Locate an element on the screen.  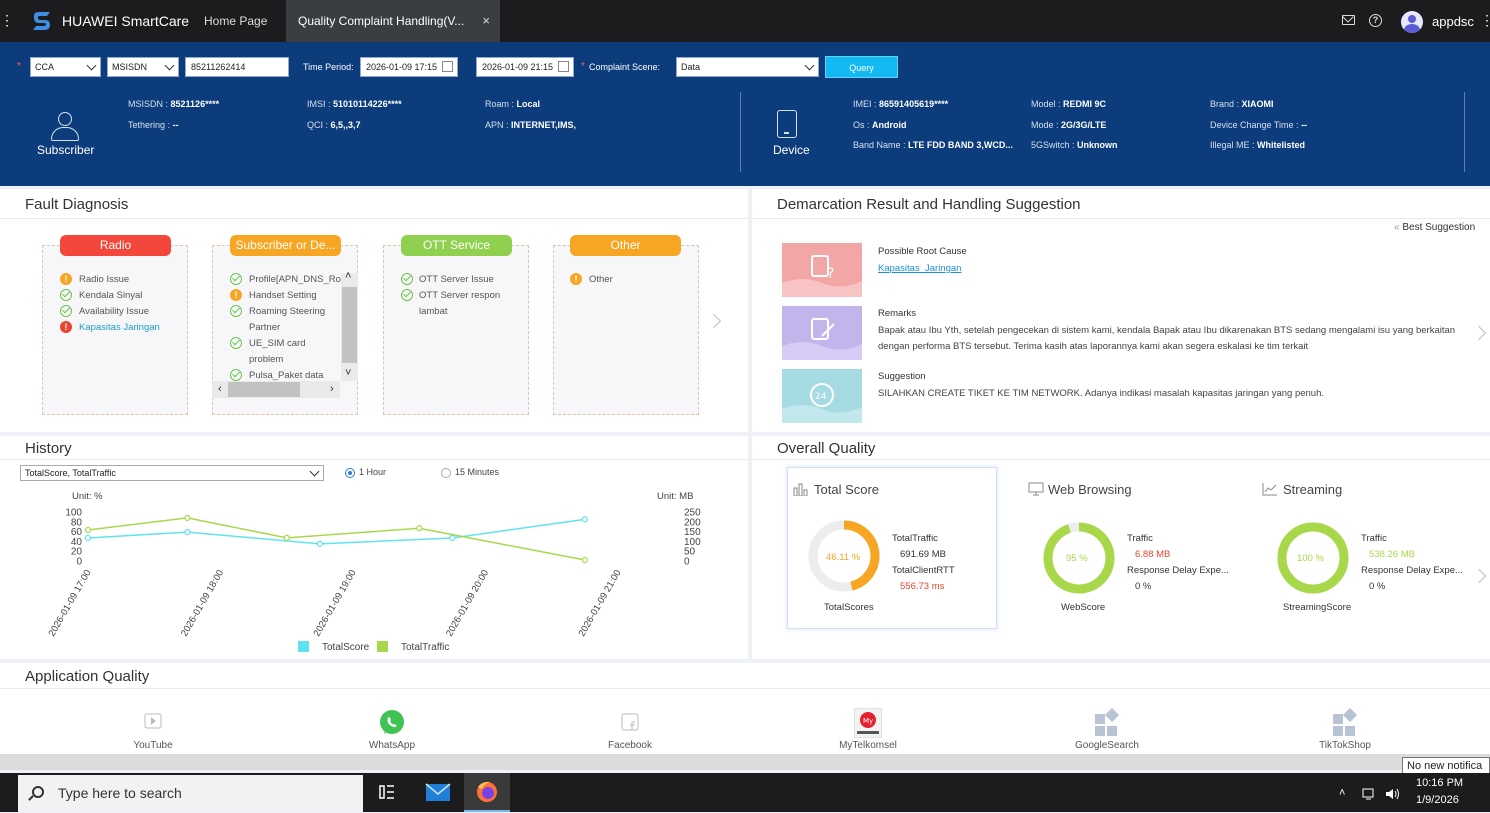
clock-date: 1/9/2026 is located at coordinates (1437, 800).